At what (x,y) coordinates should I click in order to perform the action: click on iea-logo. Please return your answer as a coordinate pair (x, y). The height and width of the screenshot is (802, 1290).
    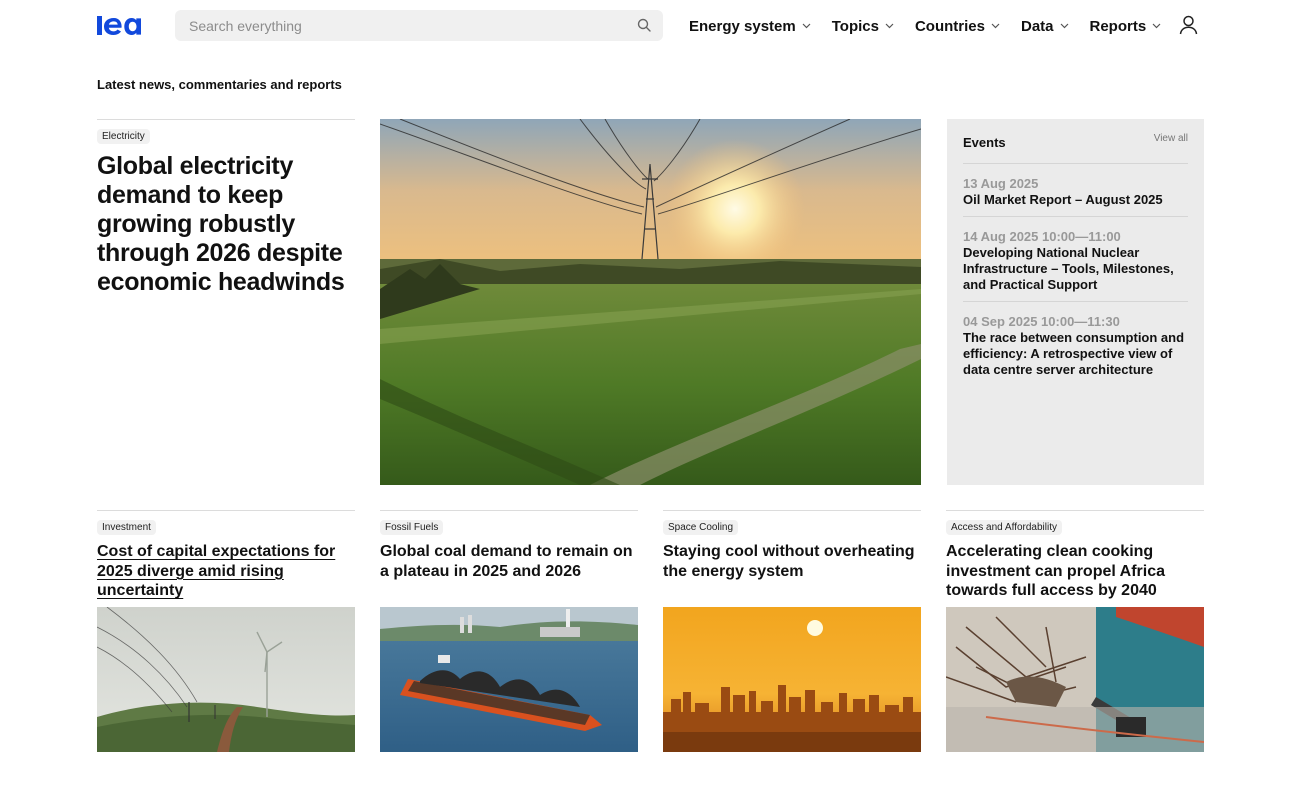
    Looking at the image, I should click on (125, 25).